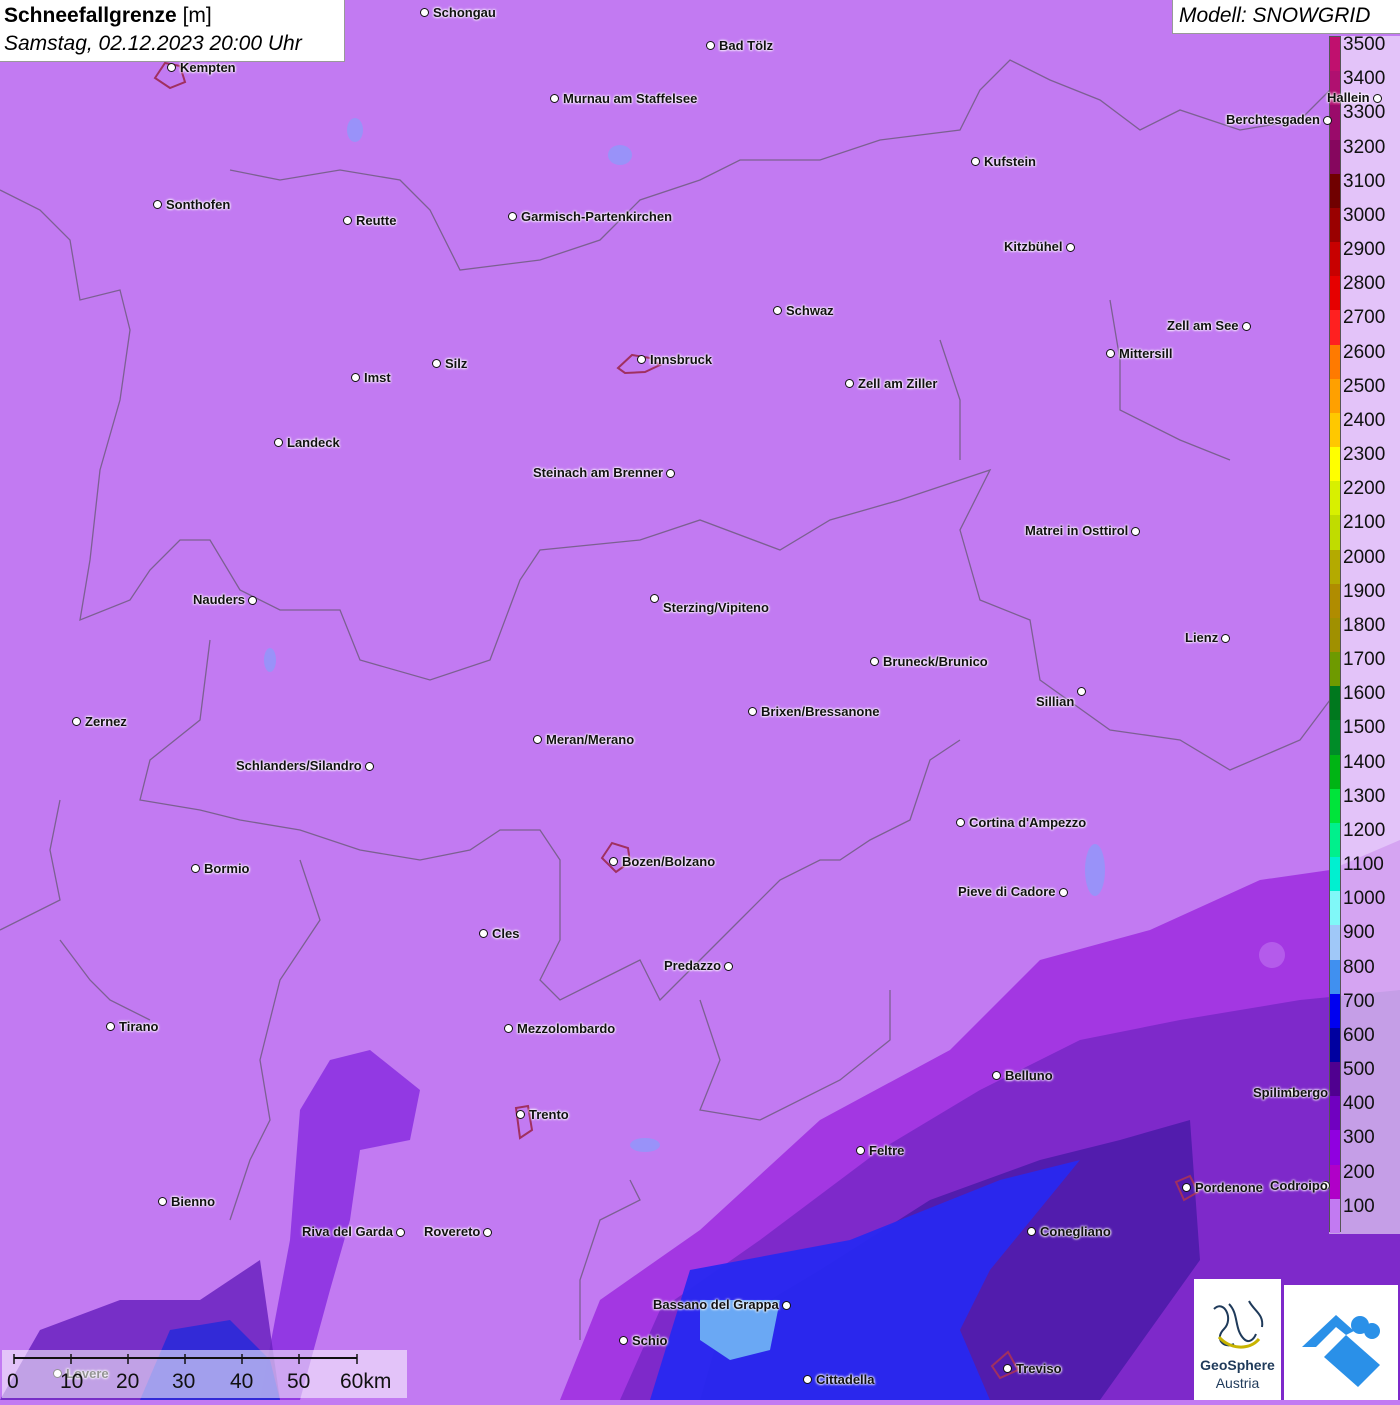 This screenshot has width=1400, height=1405. What do you see at coordinates (1202, 637) in the screenshot?
I see `city-label: Lienz` at bounding box center [1202, 637].